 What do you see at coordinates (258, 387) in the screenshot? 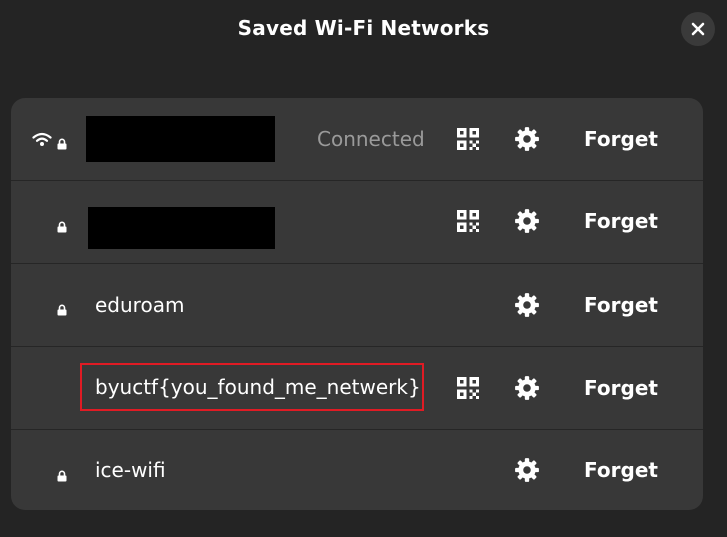
I see `network-name: byuctf{you_found_me_netwerk}` at bounding box center [258, 387].